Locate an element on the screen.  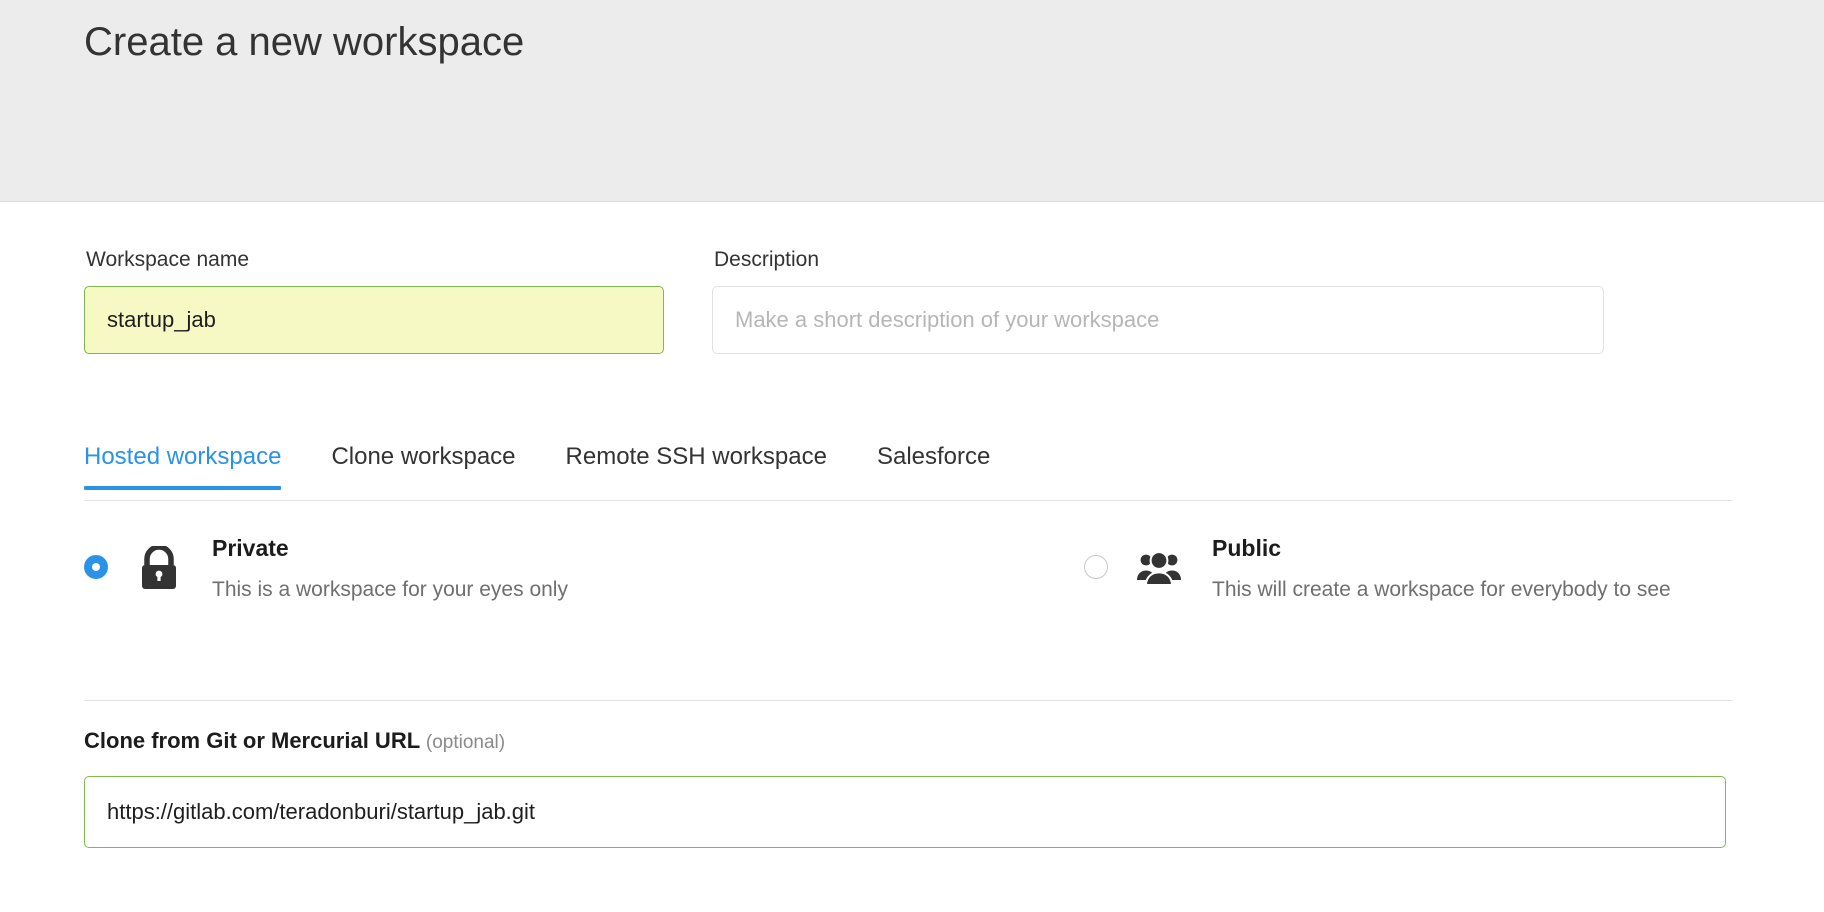
tab-clone-workspace: Clone workspace is located at coordinates (423, 466).